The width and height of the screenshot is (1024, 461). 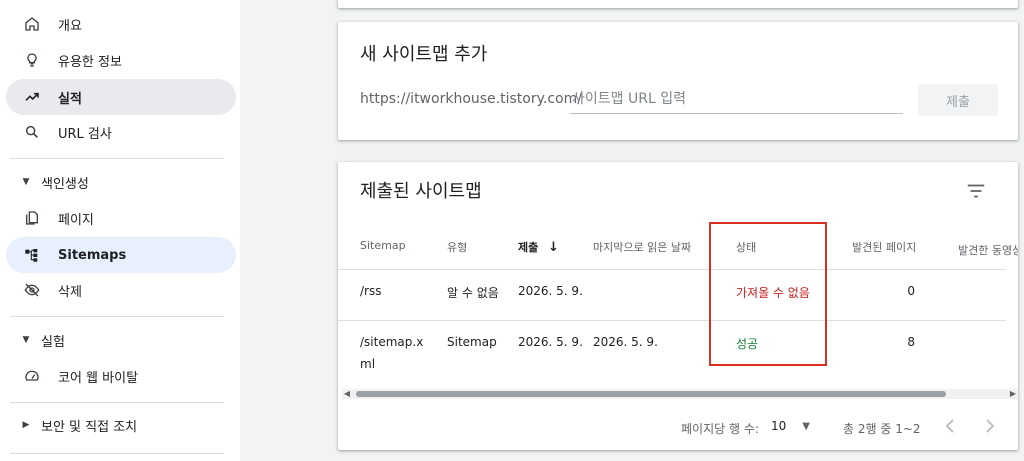 I want to click on submitted-sitemaps-title: 제출된 사이트맵, so click(x=421, y=191).